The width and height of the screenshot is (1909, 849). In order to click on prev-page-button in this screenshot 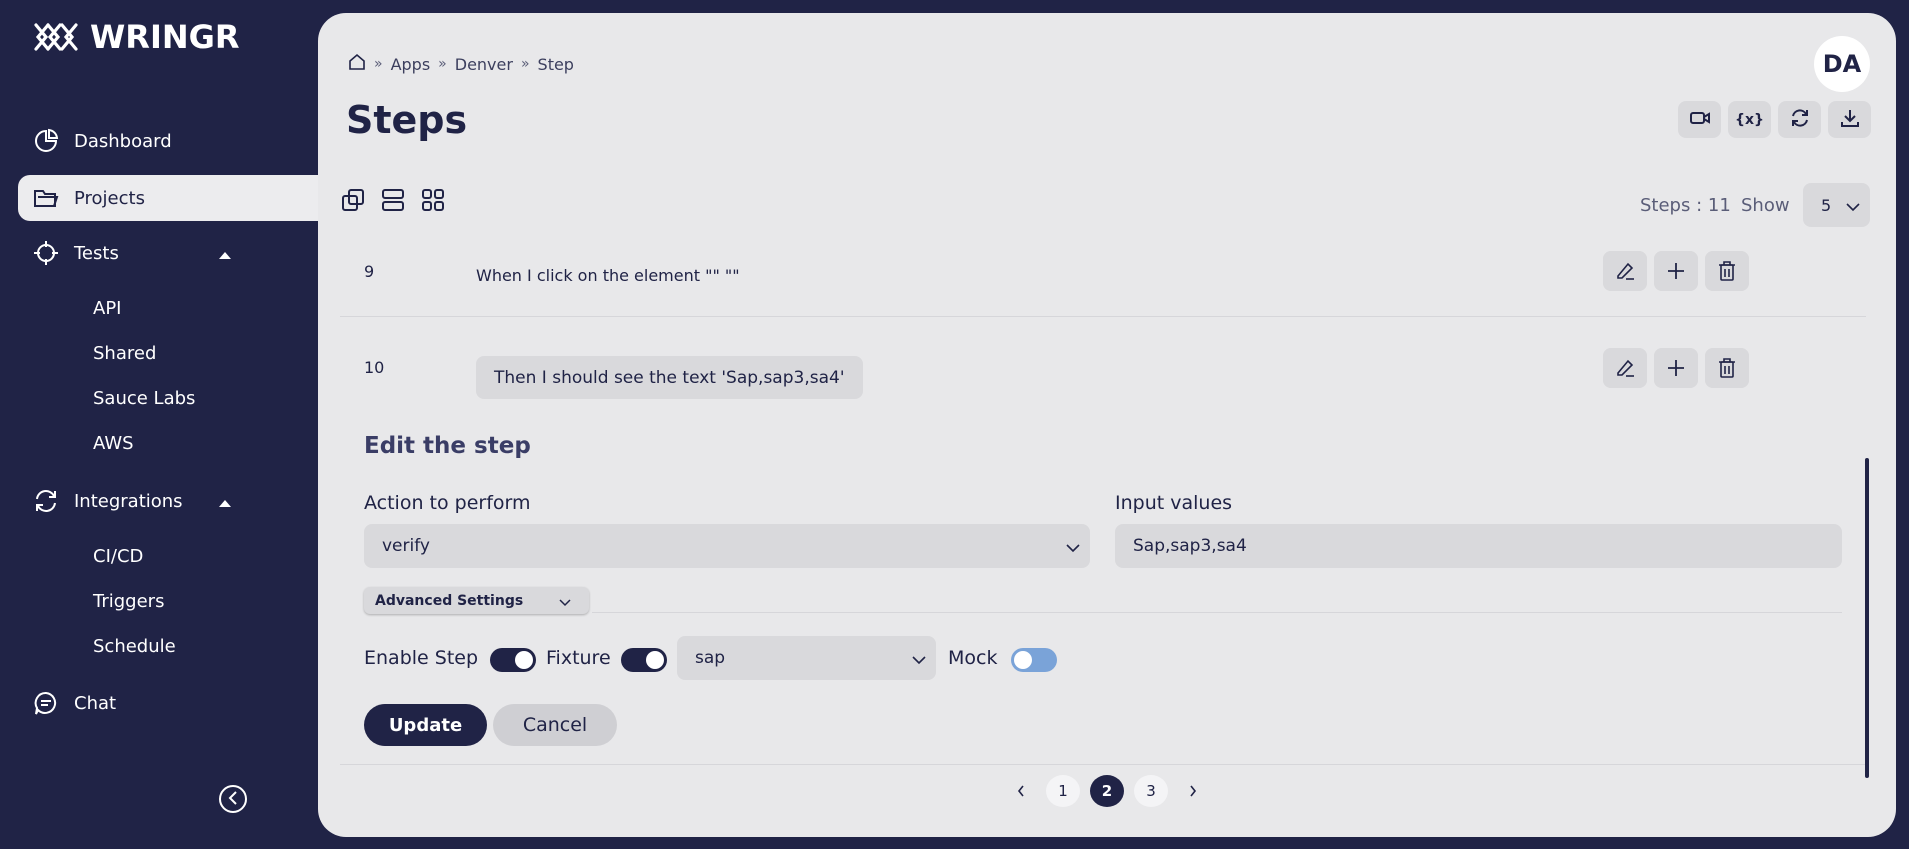, I will do `click(1021, 791)`.